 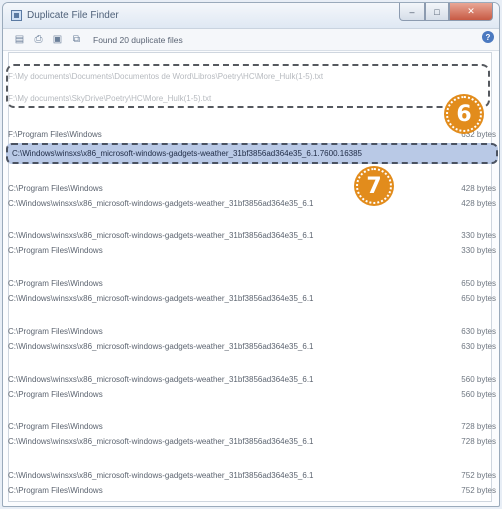 What do you see at coordinates (374, 186) in the screenshot?
I see `callout-badge-7: 7` at bounding box center [374, 186].